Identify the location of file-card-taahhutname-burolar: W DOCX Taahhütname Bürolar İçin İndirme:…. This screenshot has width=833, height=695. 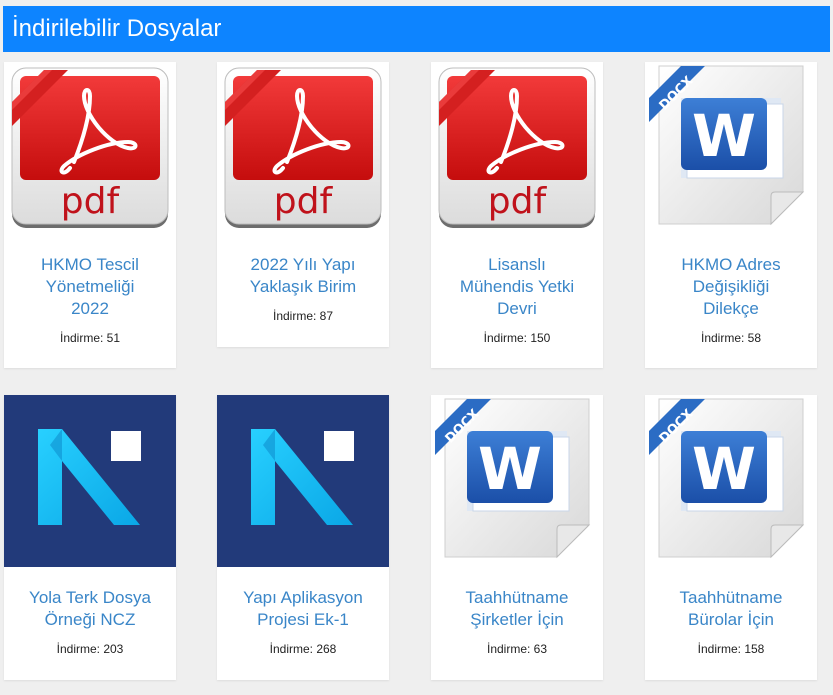
(731, 537).